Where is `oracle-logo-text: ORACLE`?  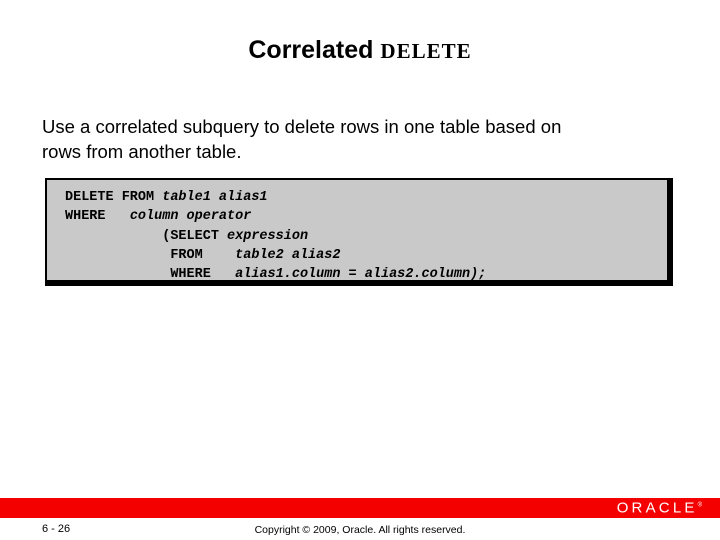
oracle-logo-text: ORACLE is located at coordinates (657, 508).